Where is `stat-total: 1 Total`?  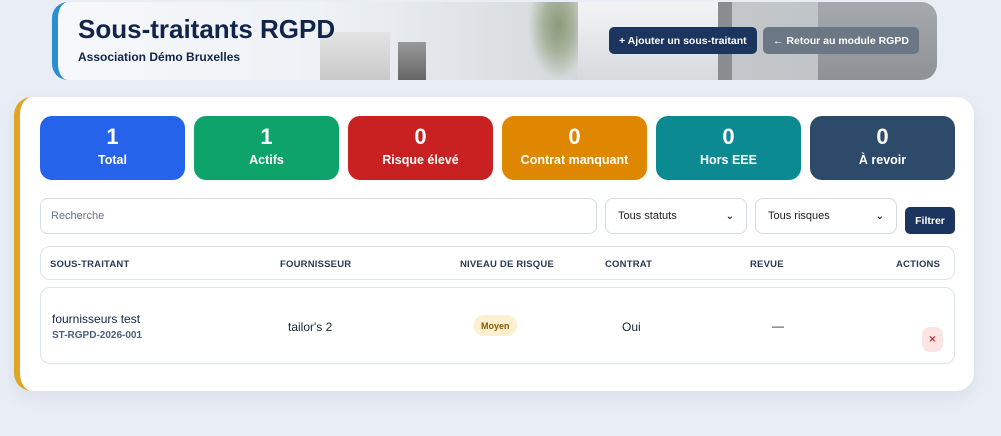 stat-total: 1 Total is located at coordinates (112, 148).